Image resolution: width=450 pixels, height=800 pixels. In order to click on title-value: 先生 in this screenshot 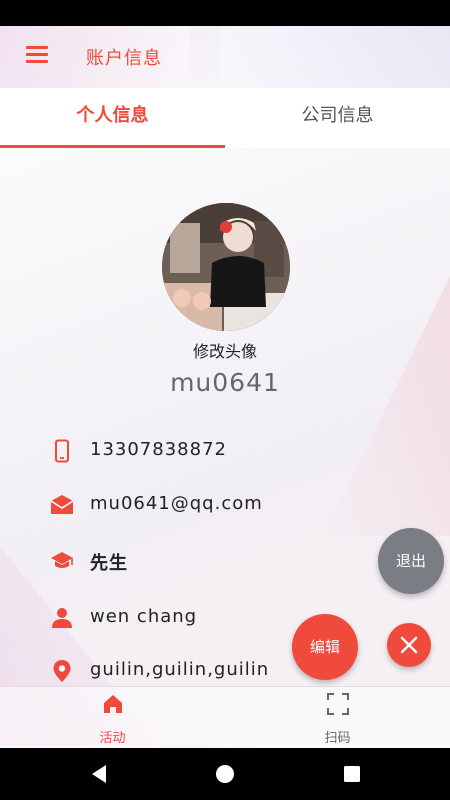, I will do `click(109, 563)`.